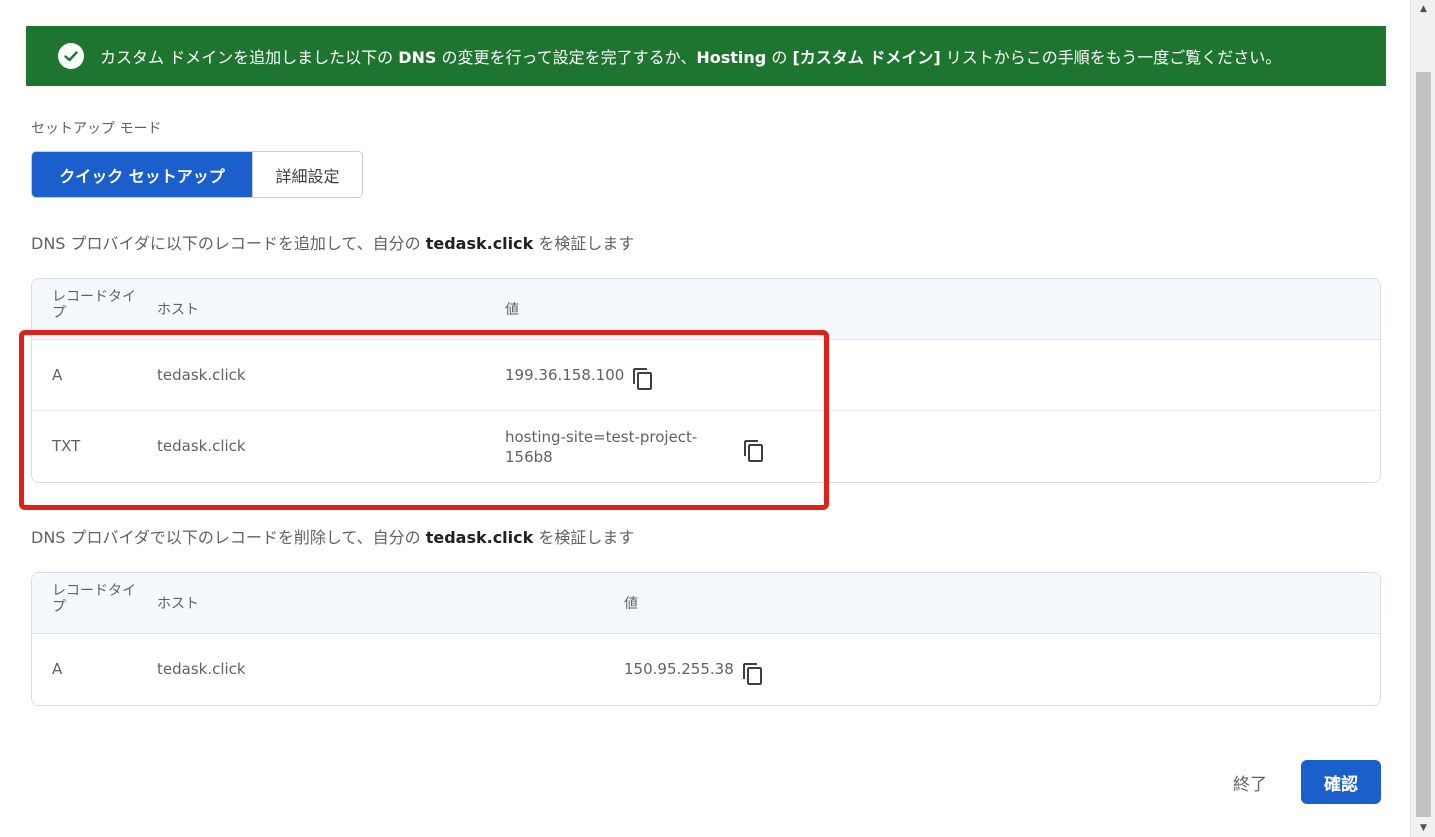  What do you see at coordinates (66, 446) in the screenshot?
I see `record-type: TXT` at bounding box center [66, 446].